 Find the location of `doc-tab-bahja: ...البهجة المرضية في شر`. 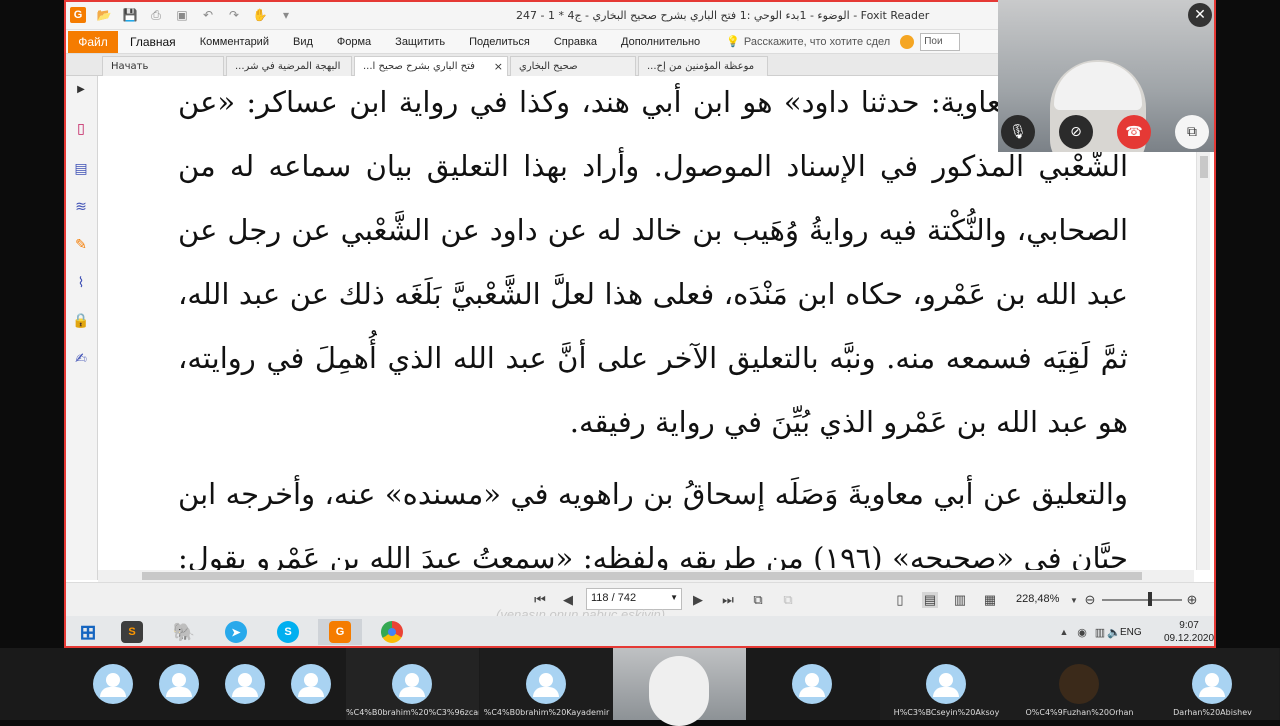

doc-tab-bahja: ...البهجة المرضية في شر is located at coordinates (289, 66).